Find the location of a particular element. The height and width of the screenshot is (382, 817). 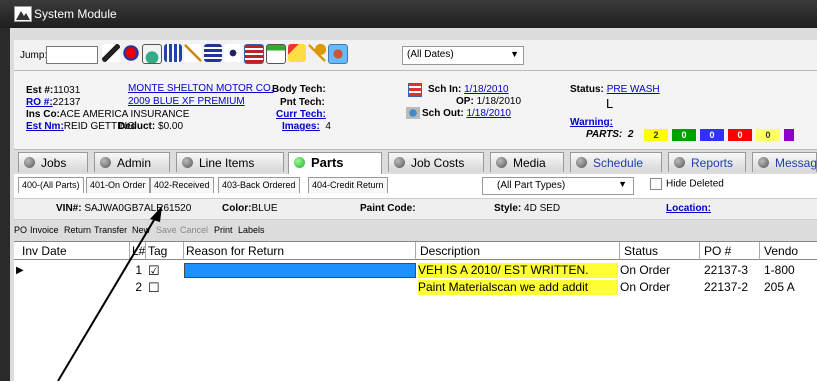

po-cell: 22137-3 is located at coordinates (726, 270).